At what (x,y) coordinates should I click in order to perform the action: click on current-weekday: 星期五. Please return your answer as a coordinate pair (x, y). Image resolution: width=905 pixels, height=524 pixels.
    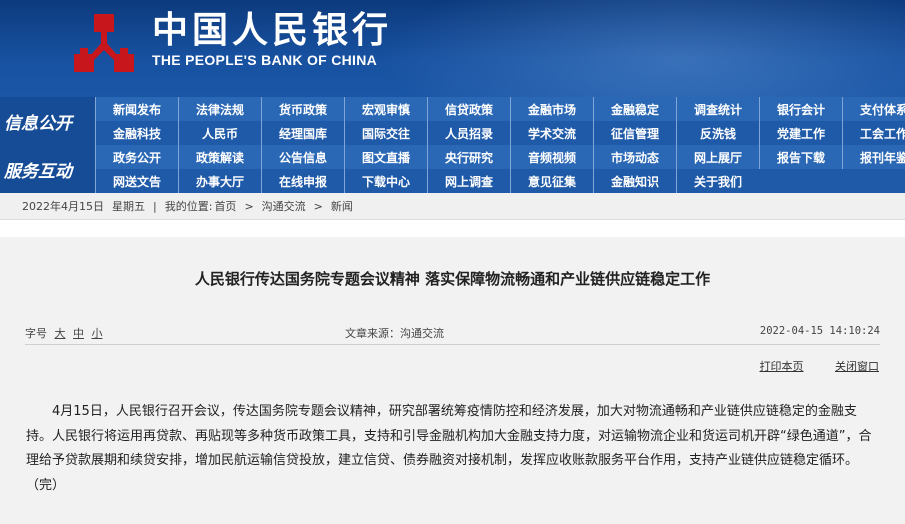
    Looking at the image, I should click on (128, 206).